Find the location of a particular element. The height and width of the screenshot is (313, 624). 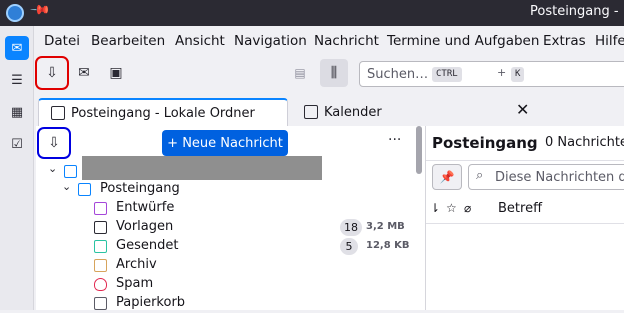

thread-column-icon: ⇂ is located at coordinates (435, 208).